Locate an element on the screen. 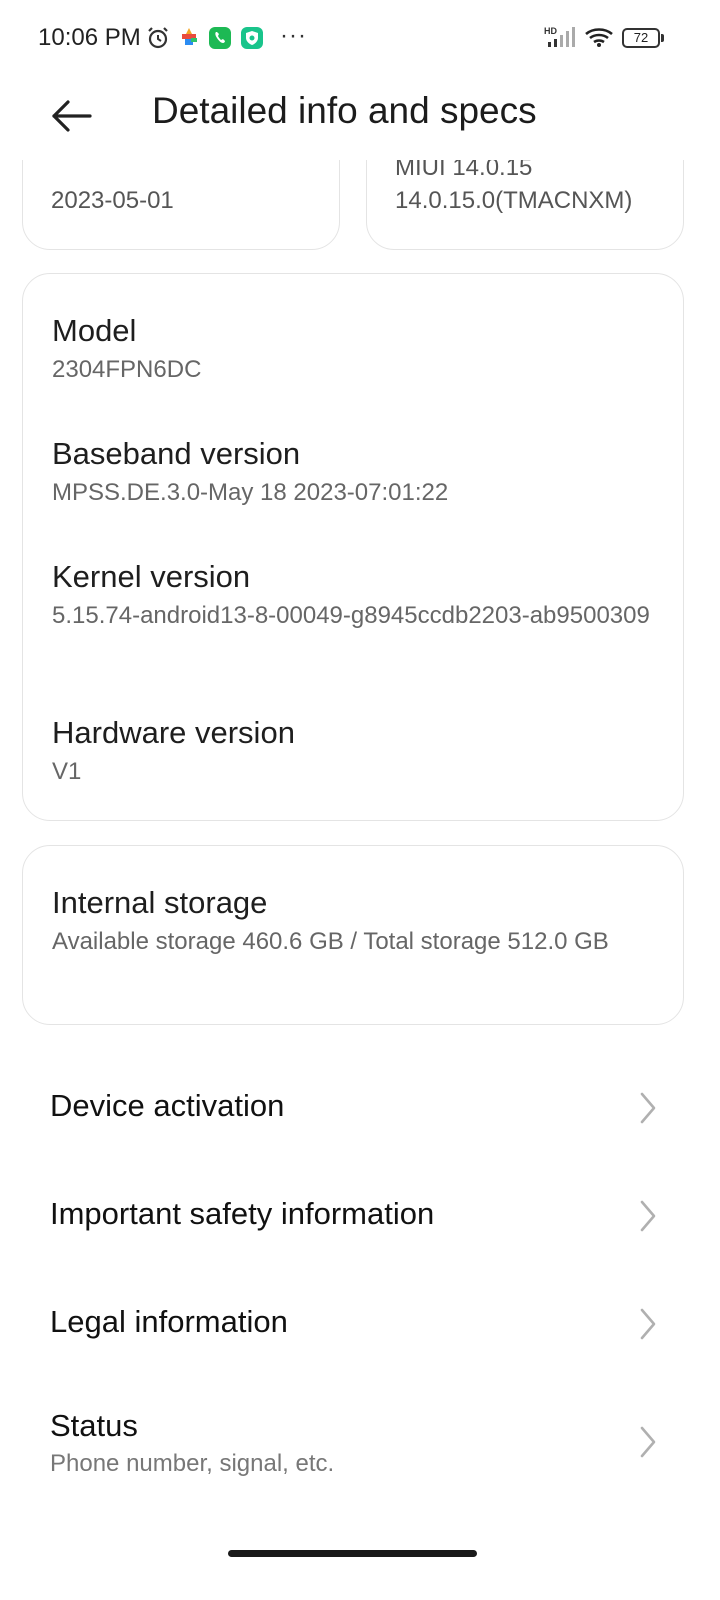 The image size is (720, 1600). app-header: Detailed info and specs is located at coordinates (360, 116).